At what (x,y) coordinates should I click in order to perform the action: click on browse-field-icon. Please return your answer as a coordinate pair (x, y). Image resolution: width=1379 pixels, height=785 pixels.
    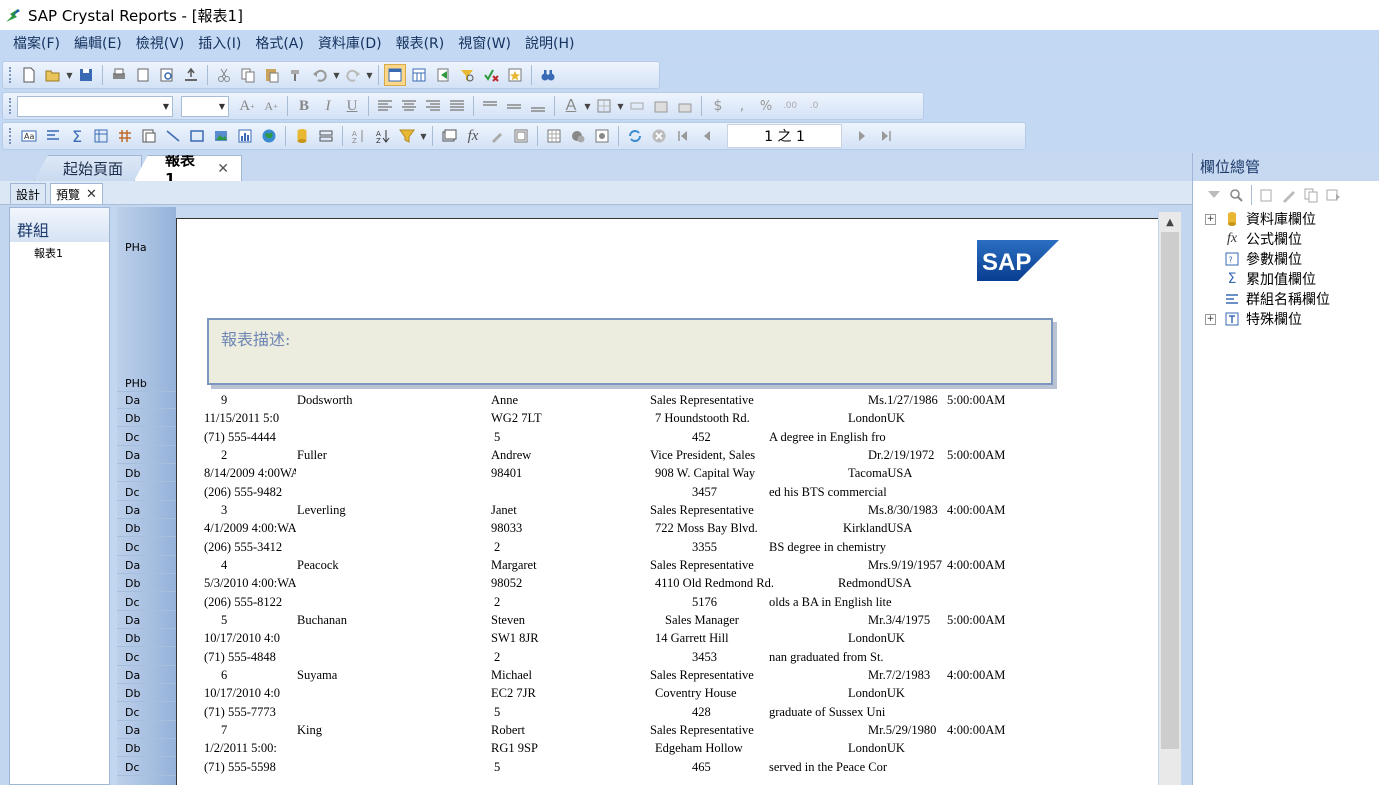
    Looking at the image, I should click on (1236, 195).